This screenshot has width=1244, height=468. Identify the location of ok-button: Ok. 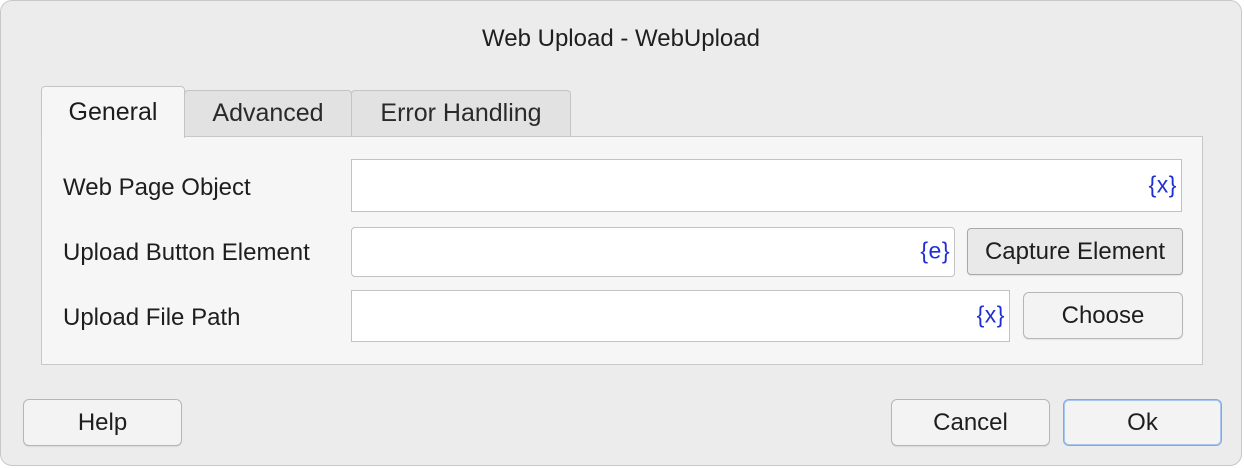
(1142, 422).